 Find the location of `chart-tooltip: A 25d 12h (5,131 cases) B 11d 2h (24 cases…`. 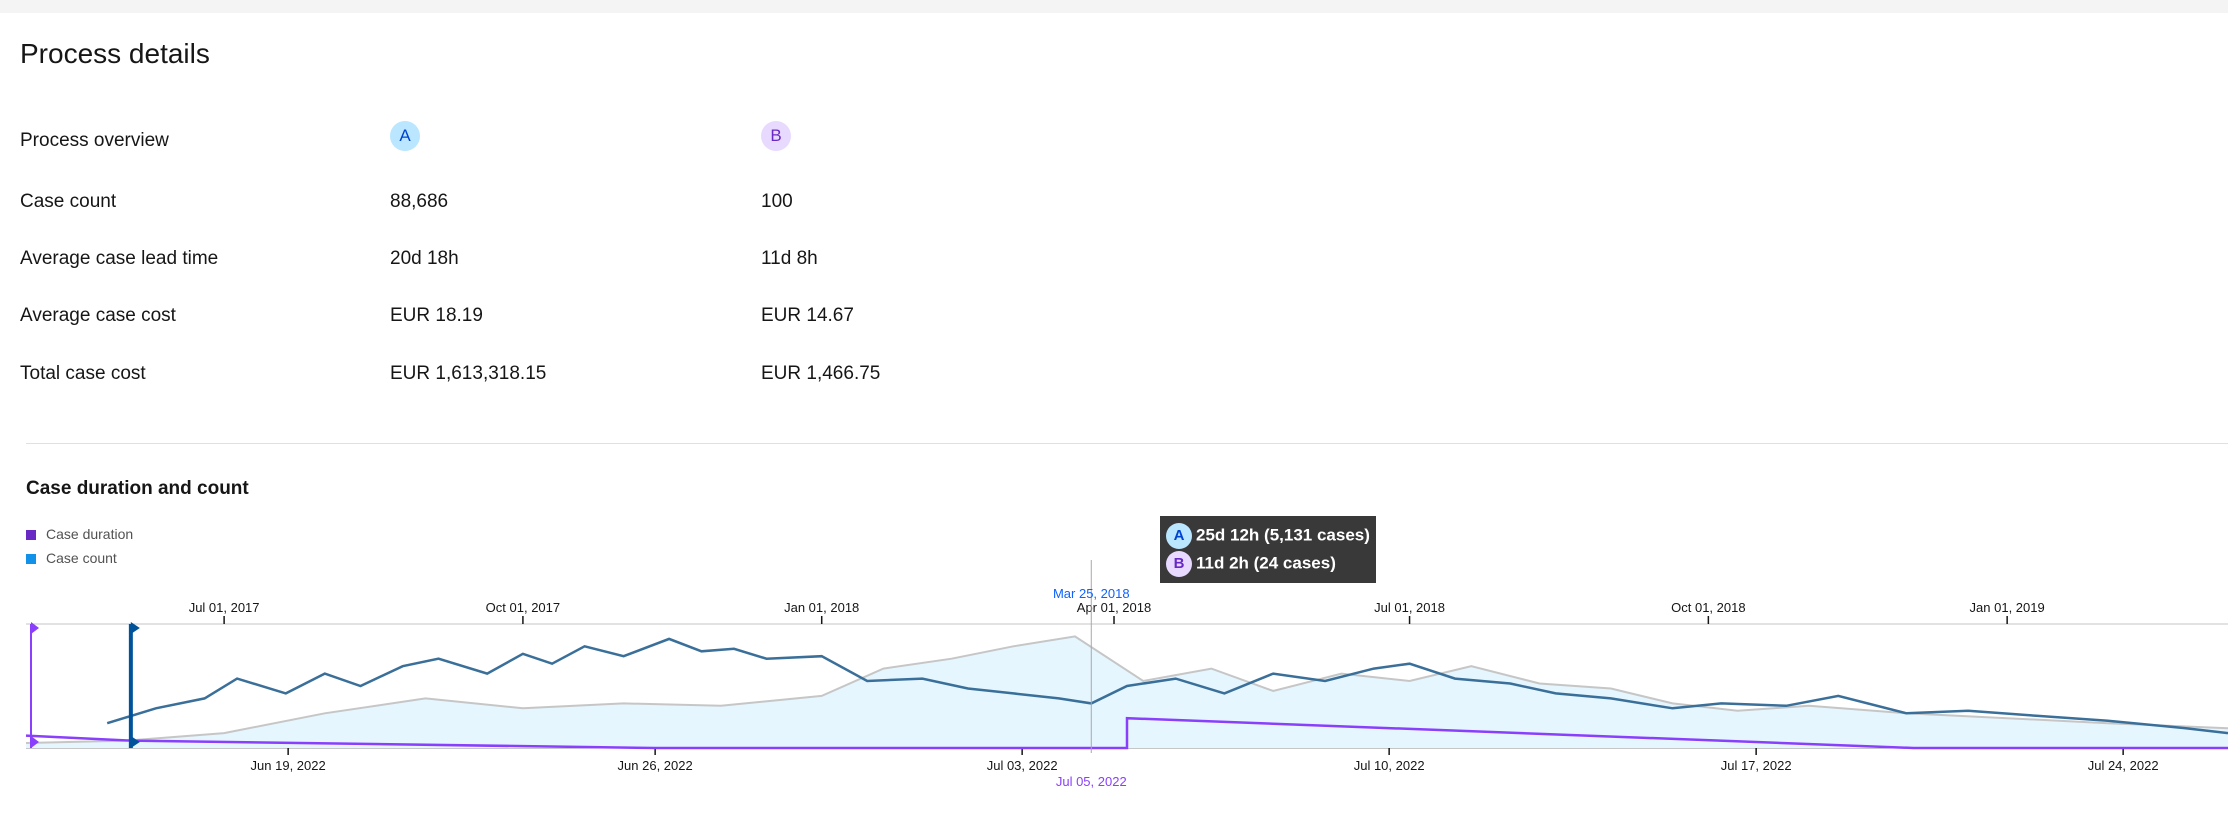

chart-tooltip: A 25d 12h (5,131 cases) B 11d 2h (24 cases… is located at coordinates (1268, 549).